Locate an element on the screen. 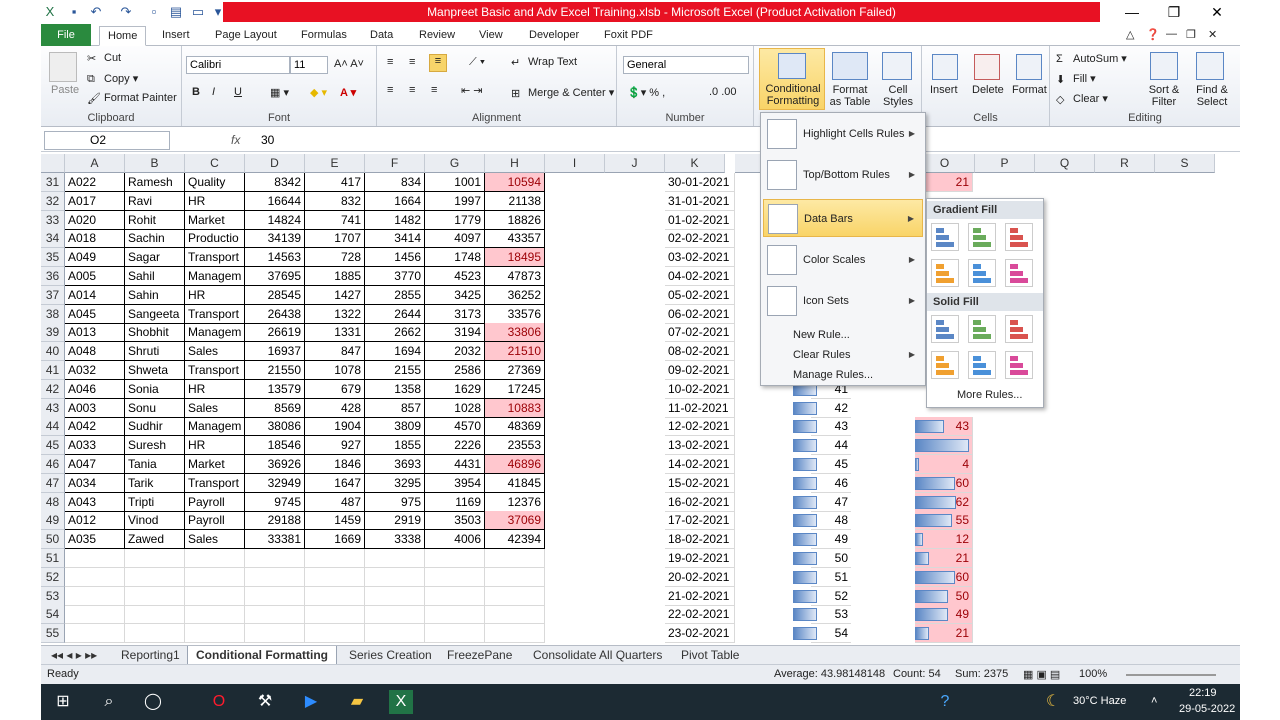 The height and width of the screenshot is (720, 1280). table-cell: 3809 is located at coordinates (395, 427).